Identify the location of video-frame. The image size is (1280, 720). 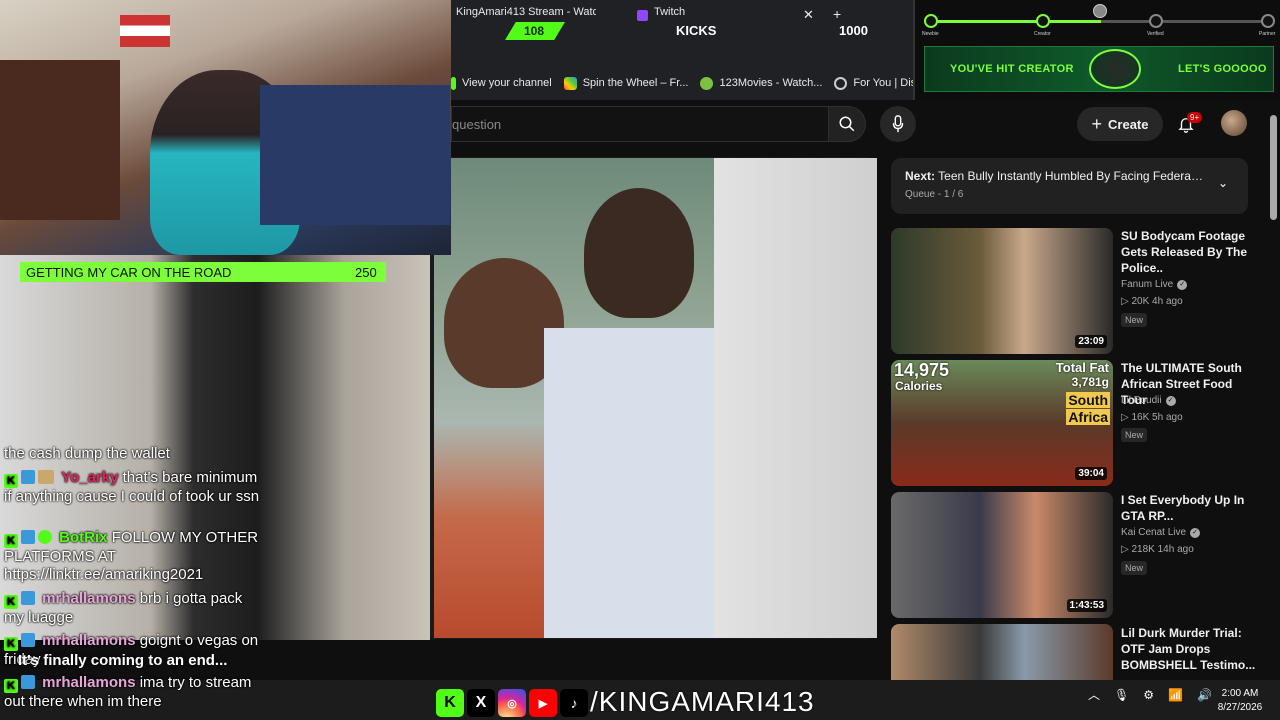
(574, 398).